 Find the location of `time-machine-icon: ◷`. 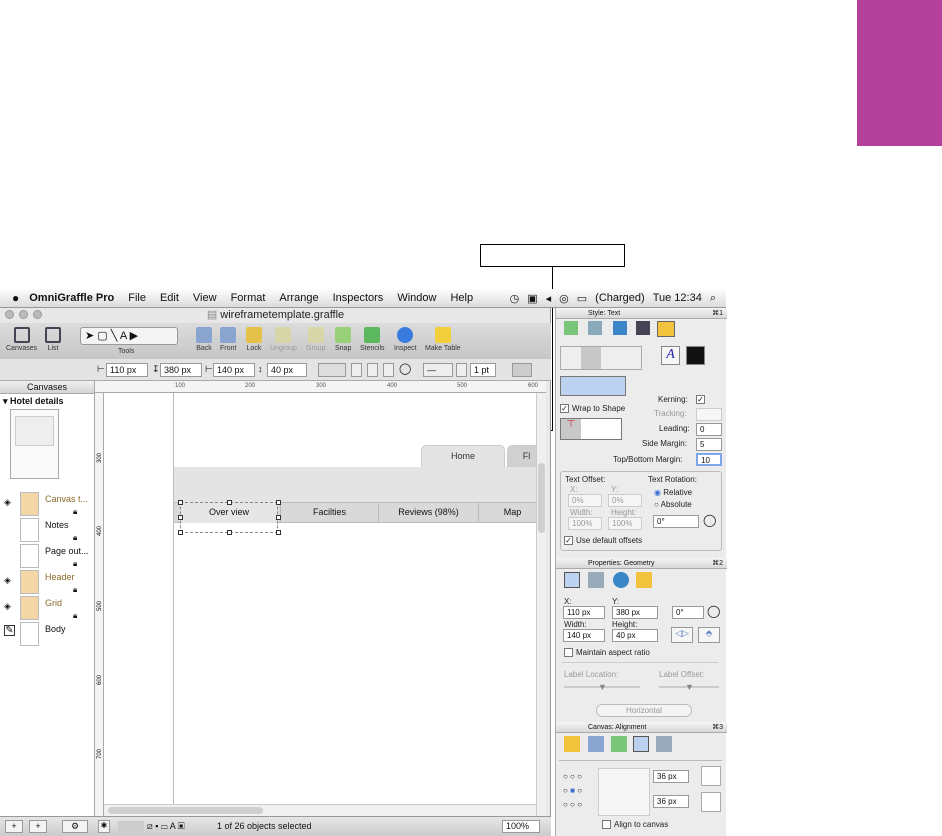

time-machine-icon: ◷ is located at coordinates (515, 298).